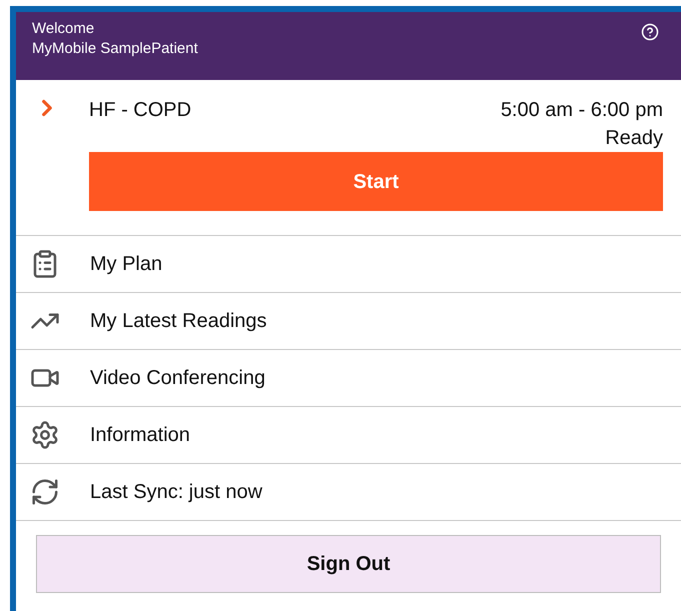 The image size is (681, 611). Describe the element at coordinates (45, 492) in the screenshot. I see `sync-icon` at that location.